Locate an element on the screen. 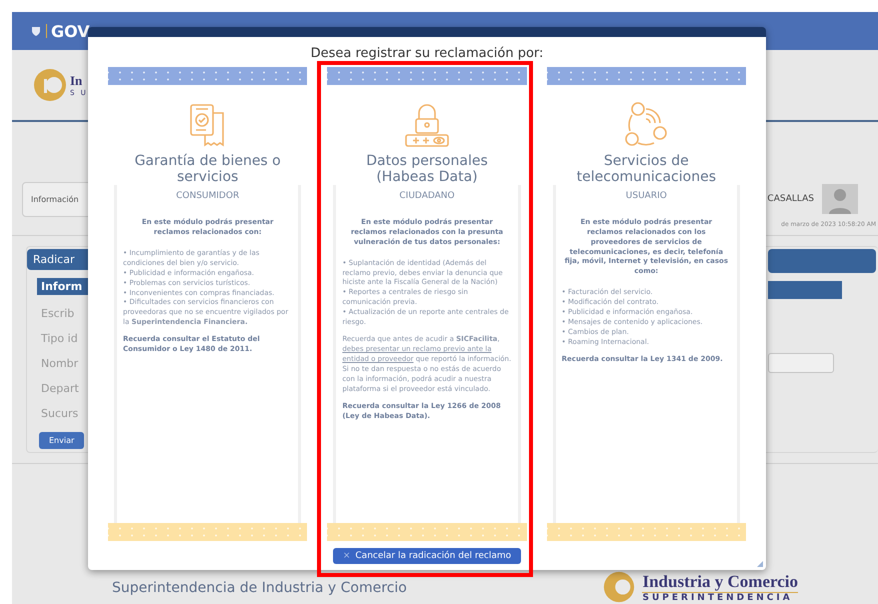  footer-text: Superintendencia de Industria y Comercio is located at coordinates (259, 588).